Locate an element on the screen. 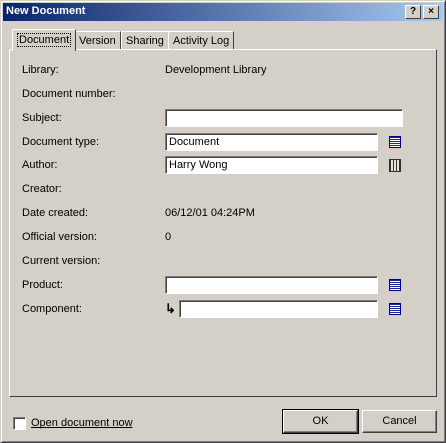 The image size is (446, 443). author-input: Harry Wong is located at coordinates (271, 165).